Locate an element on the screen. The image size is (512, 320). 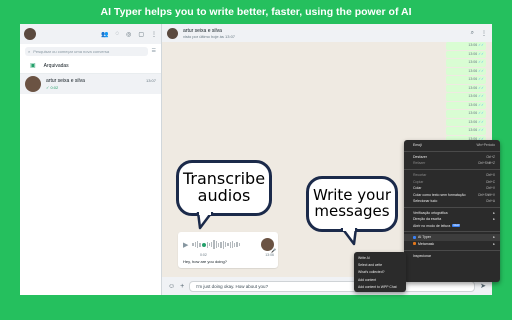
context-menu-item: Refazer Ctrl+Shift+Z is located at coordinates (452, 163).